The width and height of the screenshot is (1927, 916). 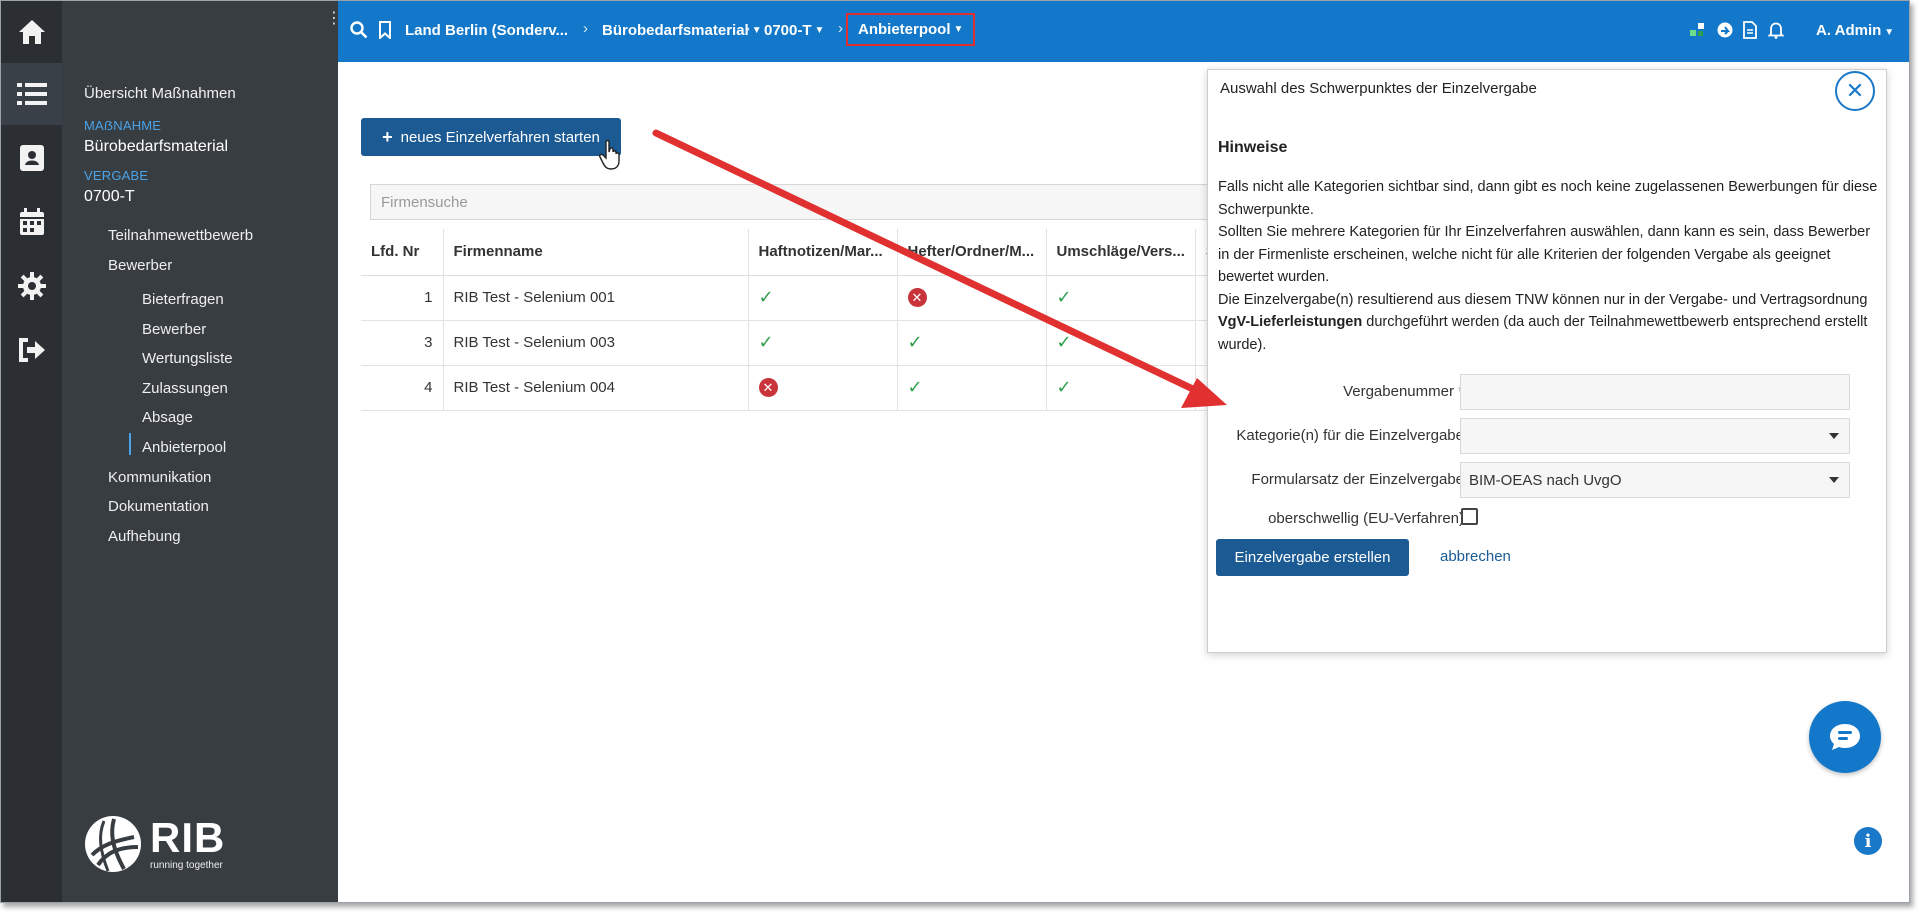 What do you see at coordinates (1697, 30) in the screenshot?
I see `apps-icon` at bounding box center [1697, 30].